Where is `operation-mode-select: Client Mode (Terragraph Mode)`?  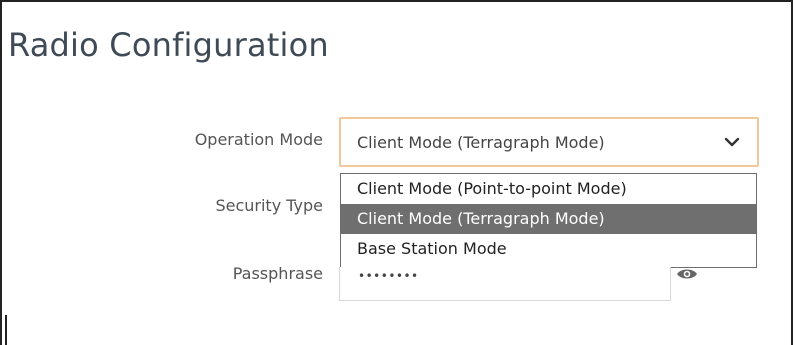
operation-mode-select: Client Mode (Terragraph Mode) is located at coordinates (549, 142).